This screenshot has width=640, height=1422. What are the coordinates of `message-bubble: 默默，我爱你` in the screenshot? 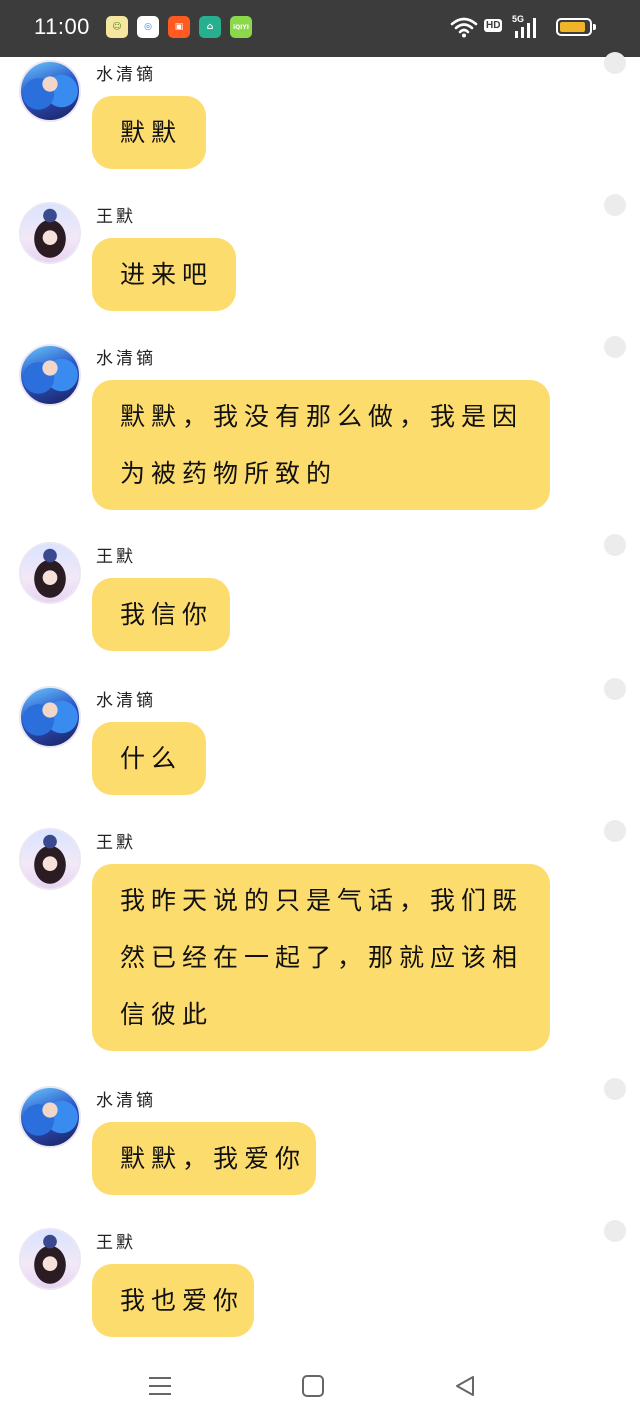 It's located at (204, 1158).